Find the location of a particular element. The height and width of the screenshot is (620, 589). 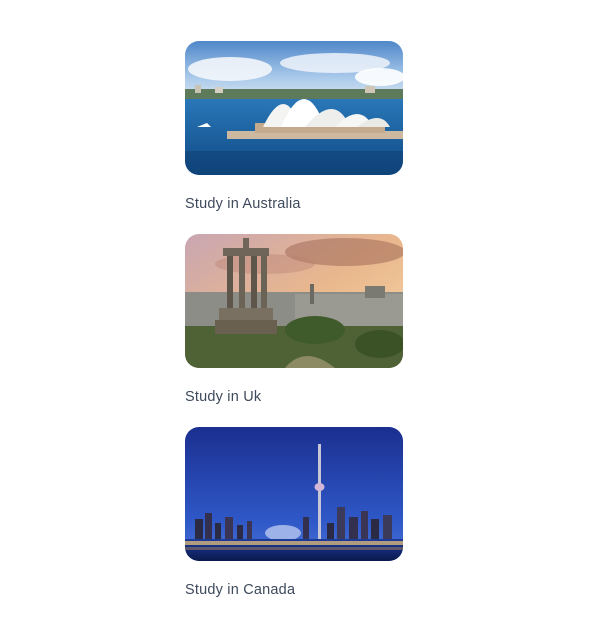

canada-label: Study in Canada is located at coordinates (294, 590).